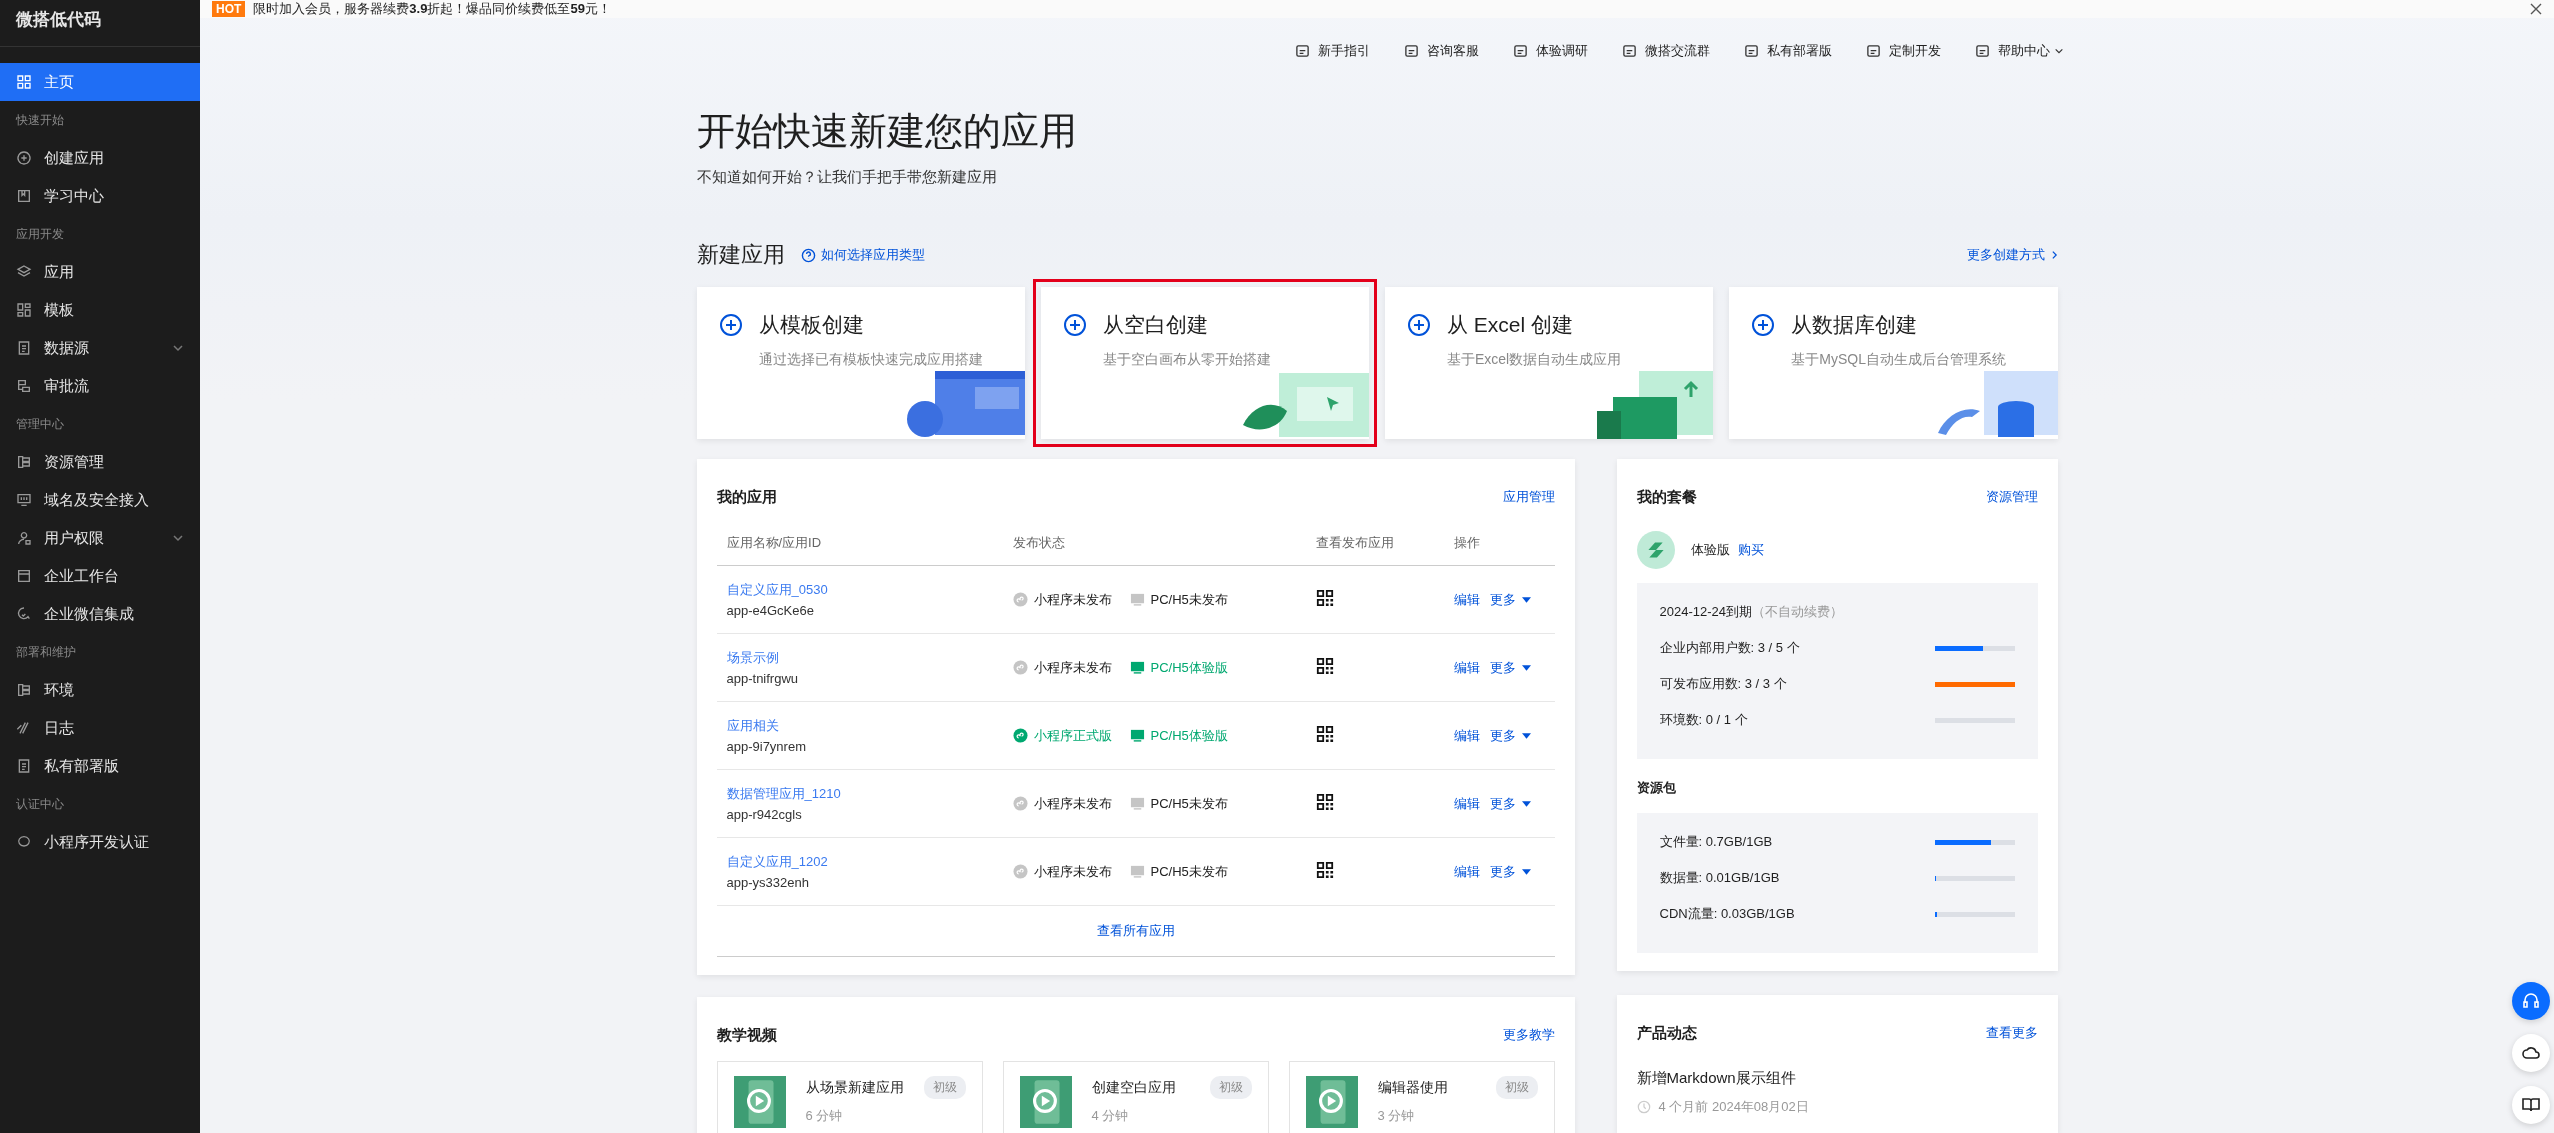 The width and height of the screenshot is (2554, 1133). What do you see at coordinates (869, 794) in the screenshot?
I see `app-name-link: 数据管理应用_1210` at bounding box center [869, 794].